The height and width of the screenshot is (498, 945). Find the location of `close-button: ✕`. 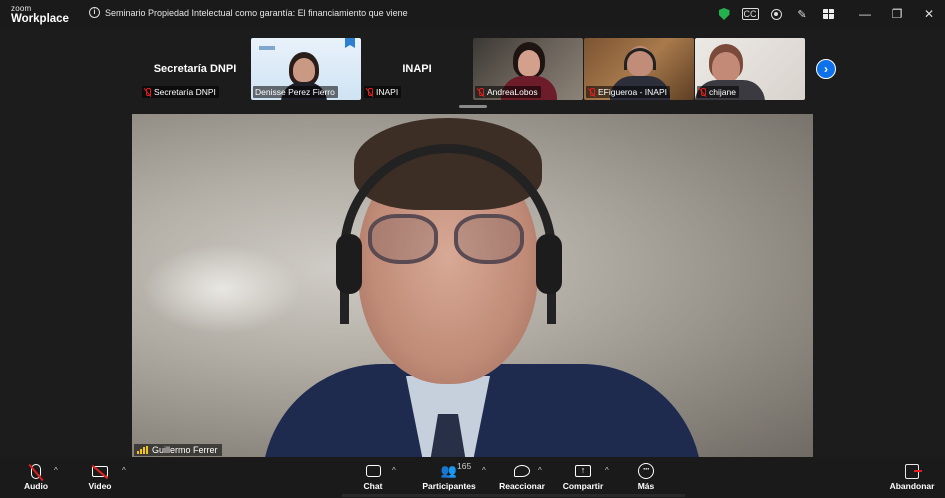

close-button: ✕ is located at coordinates (929, 14).